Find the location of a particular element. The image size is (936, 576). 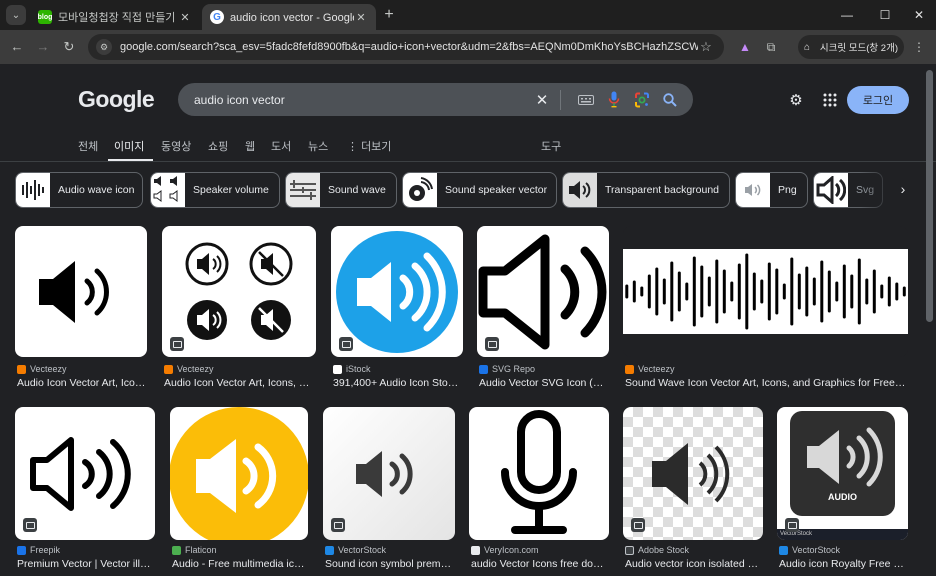

result-title: Audio icon Royalty Free Vector Image is located at coordinates (843, 564).